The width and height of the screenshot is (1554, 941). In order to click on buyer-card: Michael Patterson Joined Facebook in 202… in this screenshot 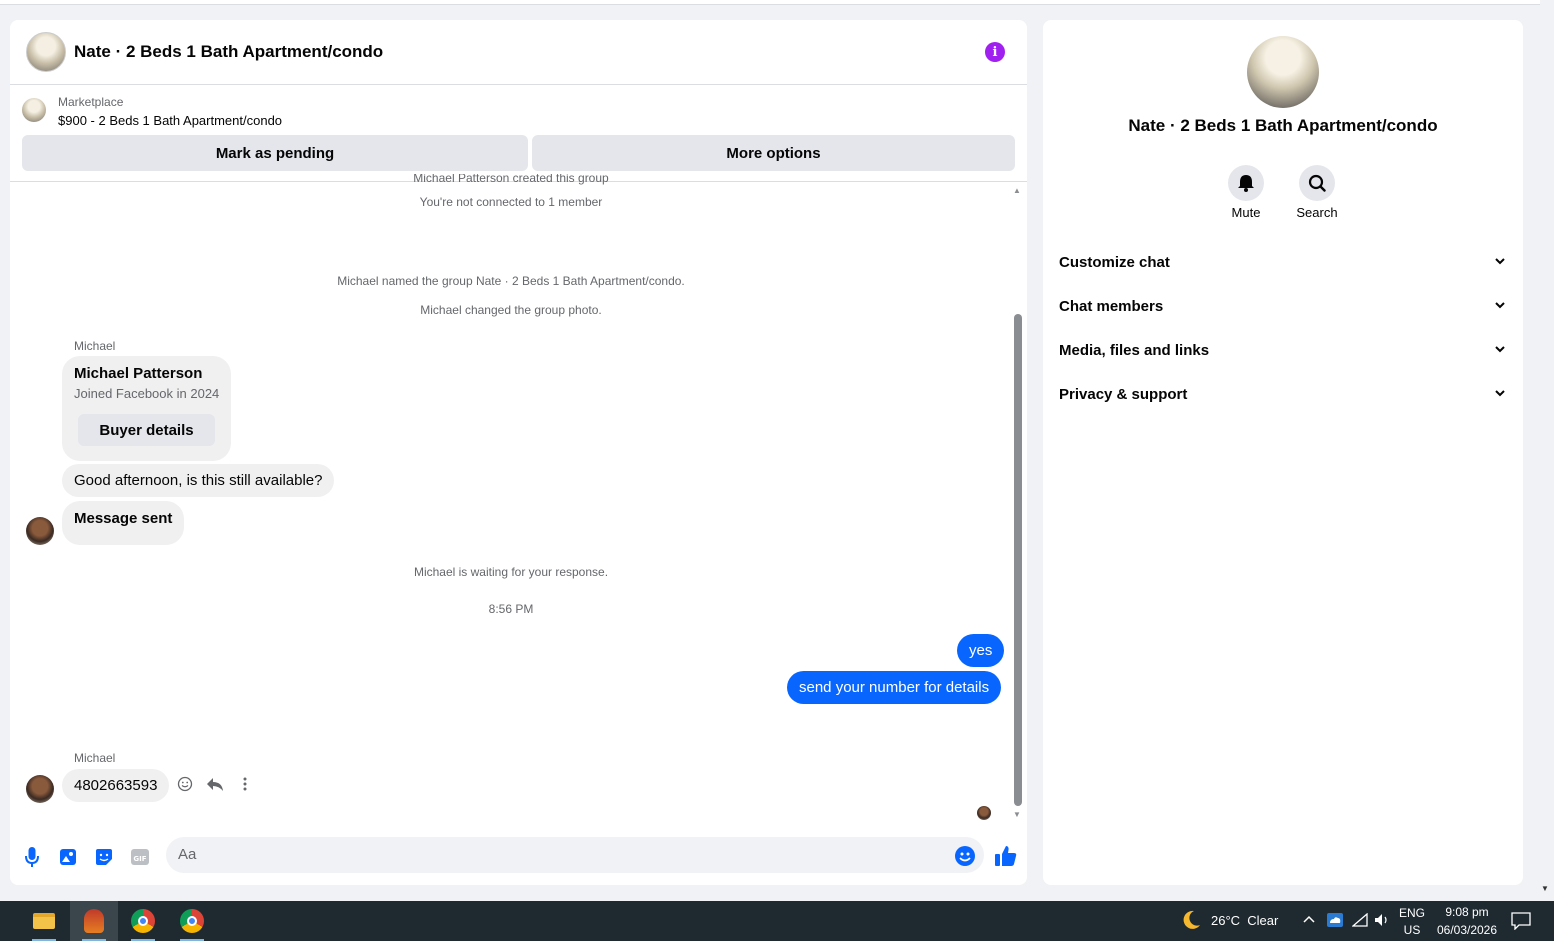, I will do `click(146, 408)`.